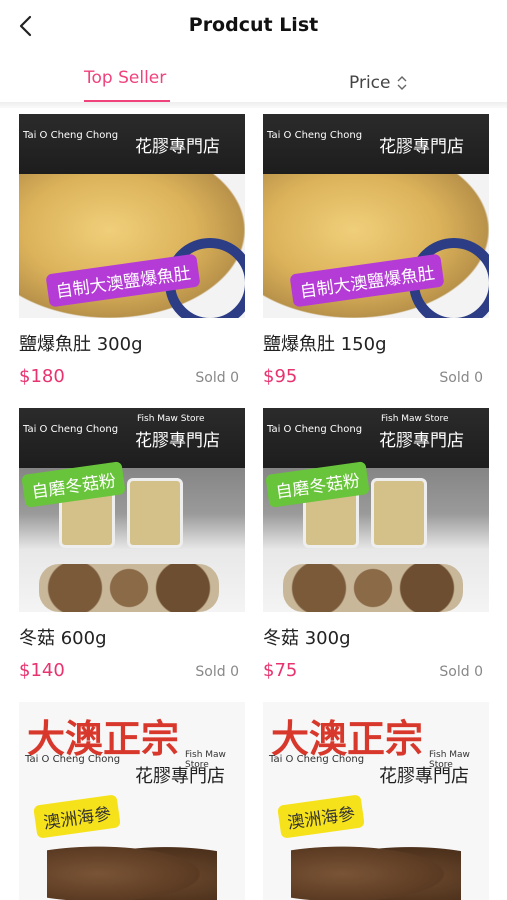  I want to click on product-price: $75, so click(280, 670).